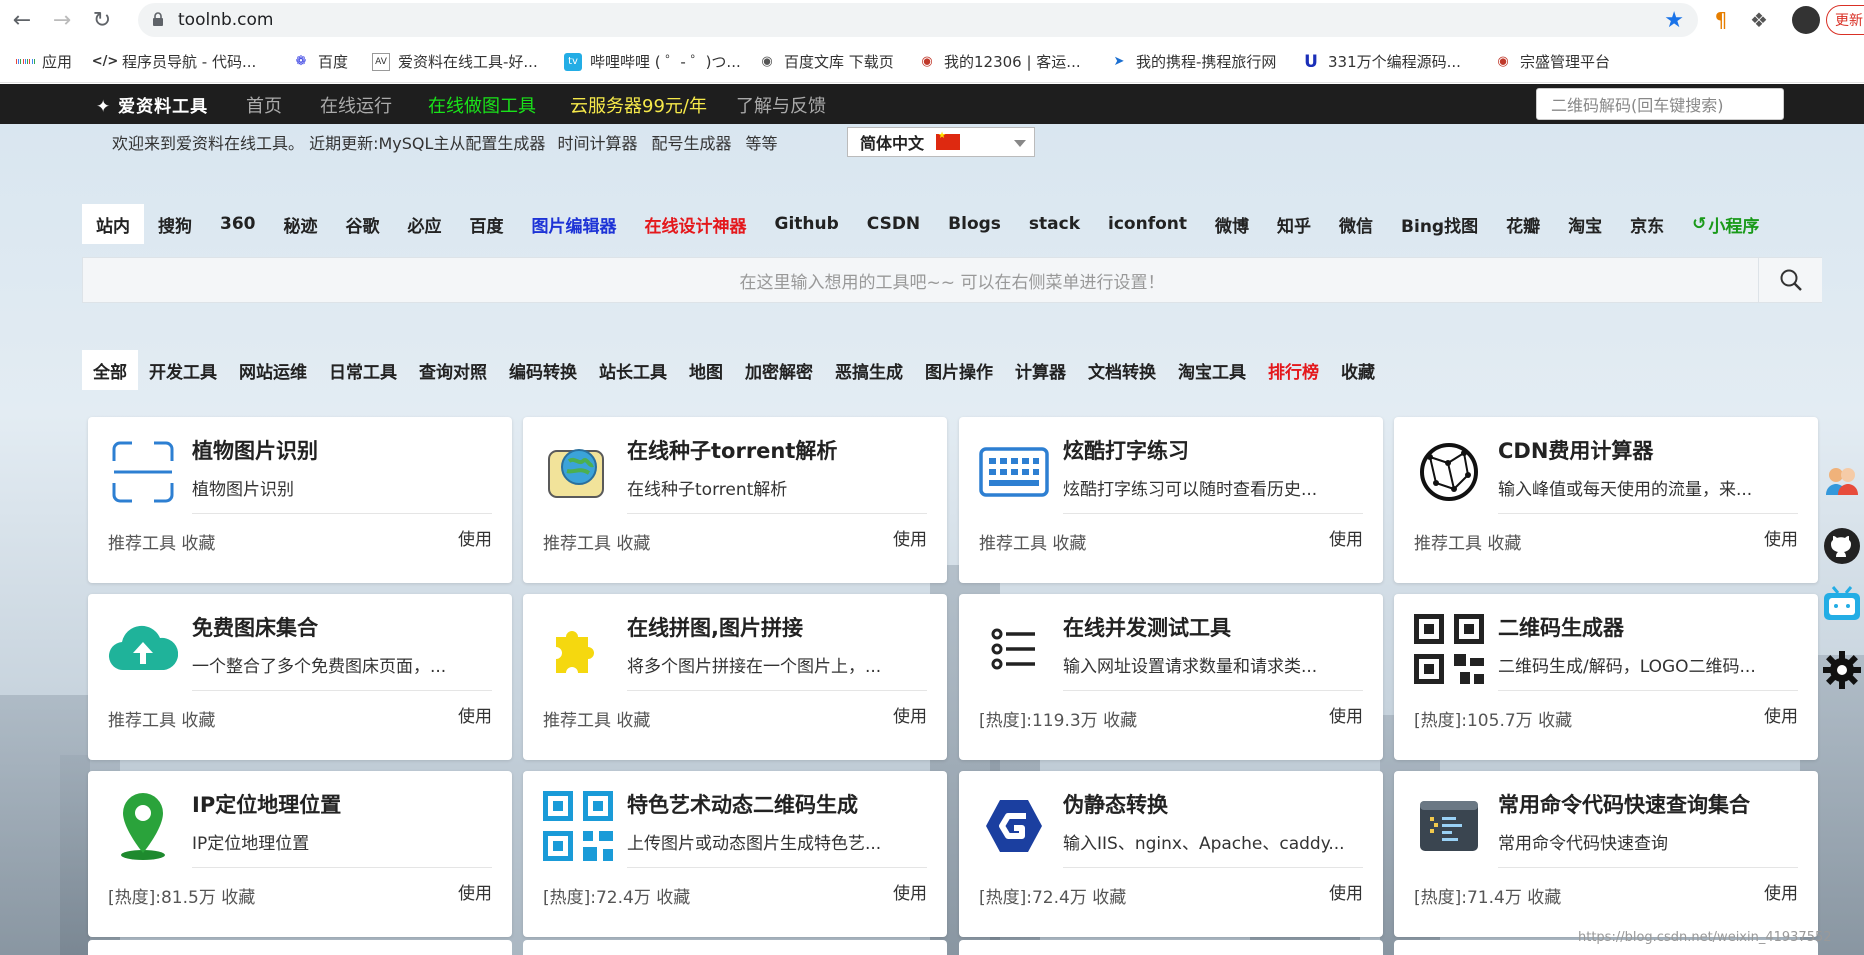 This screenshot has width=1864, height=955. Describe the element at coordinates (453, 370) in the screenshot. I see `category-tab: 查询对照` at that location.